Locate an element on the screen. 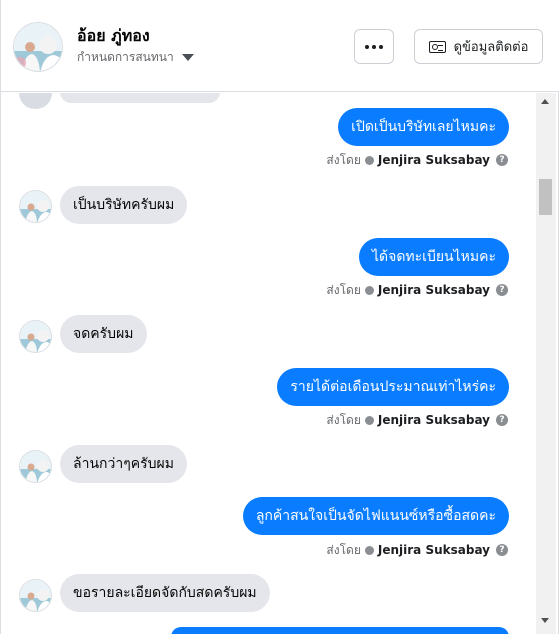 This screenshot has height=634, width=559. outgoing-message-bubble: รายได้ต่อเดือนประมาณเท่าไหร่คะ is located at coordinates (393, 387).